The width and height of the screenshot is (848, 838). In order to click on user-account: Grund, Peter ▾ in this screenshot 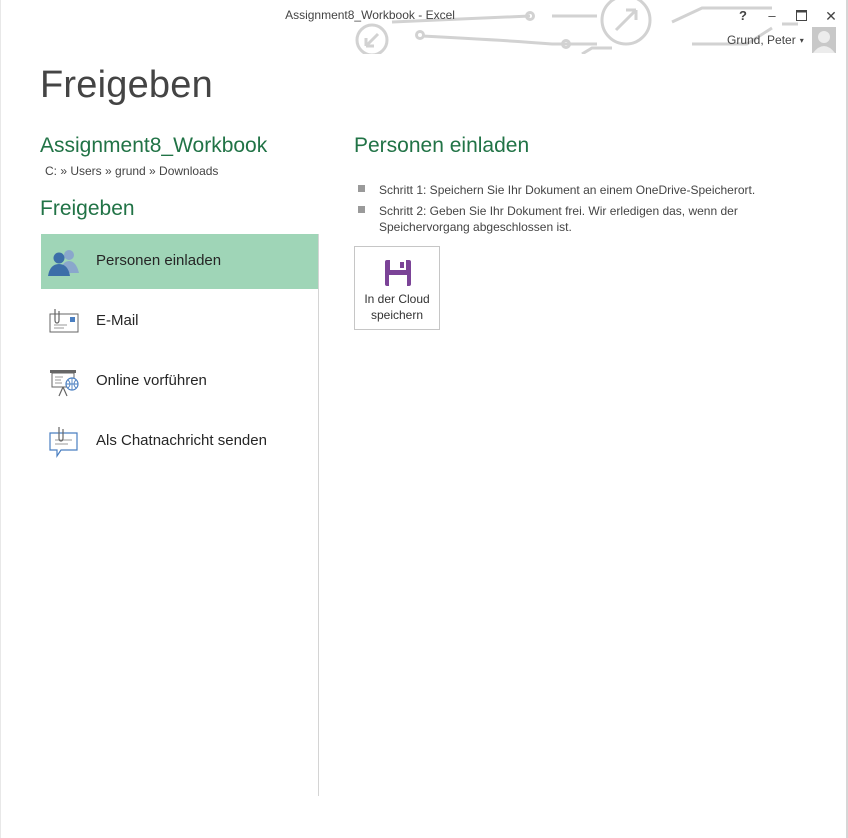, I will do `click(765, 40)`.